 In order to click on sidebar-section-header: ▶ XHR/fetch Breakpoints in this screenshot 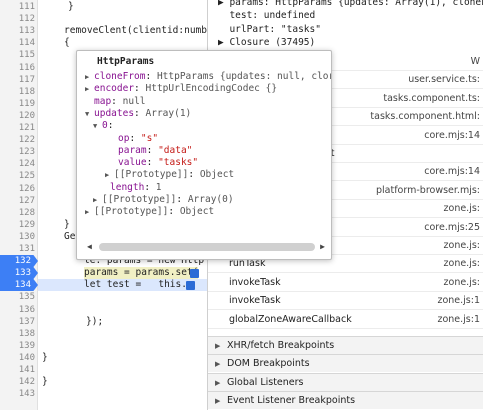, I will do `click(345, 345)`.